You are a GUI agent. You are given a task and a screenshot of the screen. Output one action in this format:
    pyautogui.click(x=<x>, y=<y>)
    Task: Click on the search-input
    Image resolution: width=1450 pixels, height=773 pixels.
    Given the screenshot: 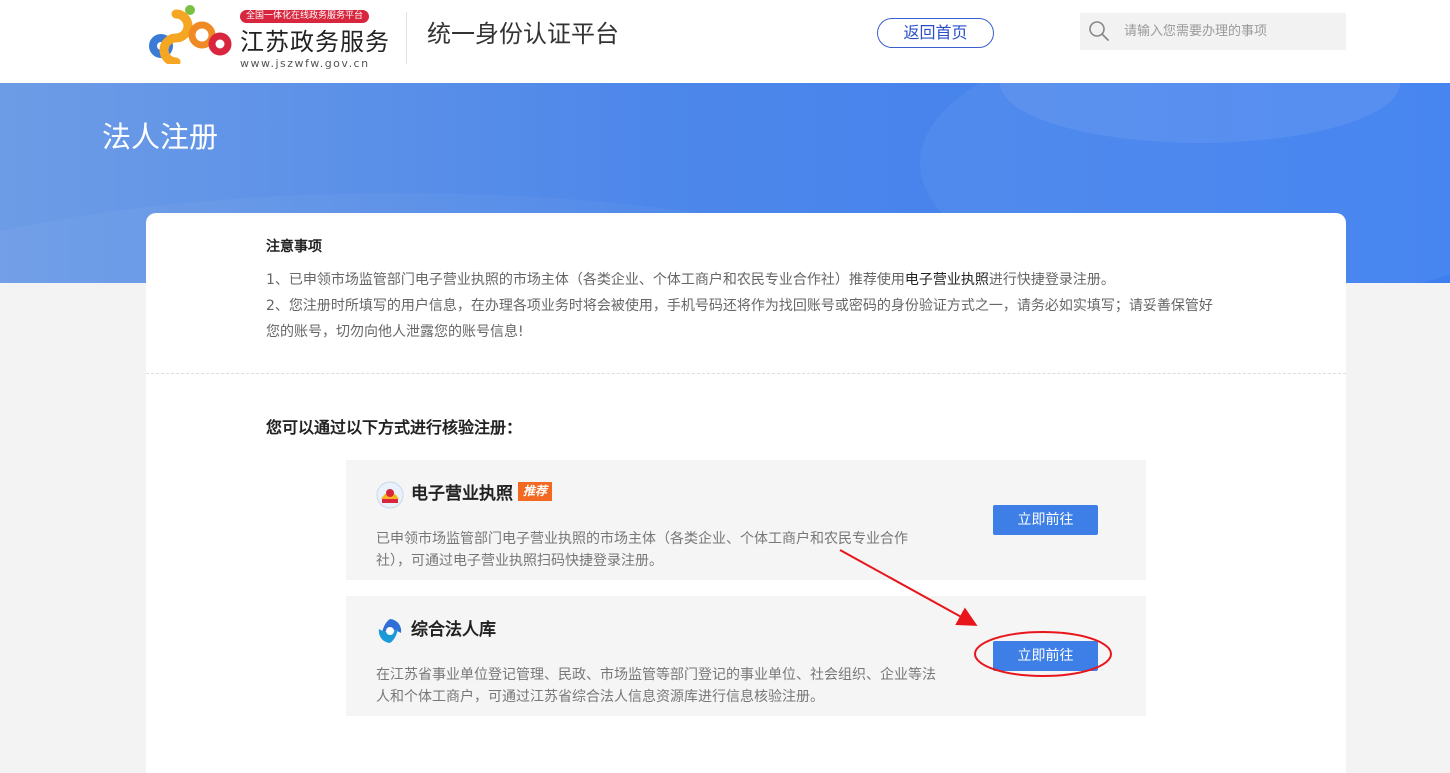 What is the action you would take?
    pyautogui.click(x=1233, y=31)
    